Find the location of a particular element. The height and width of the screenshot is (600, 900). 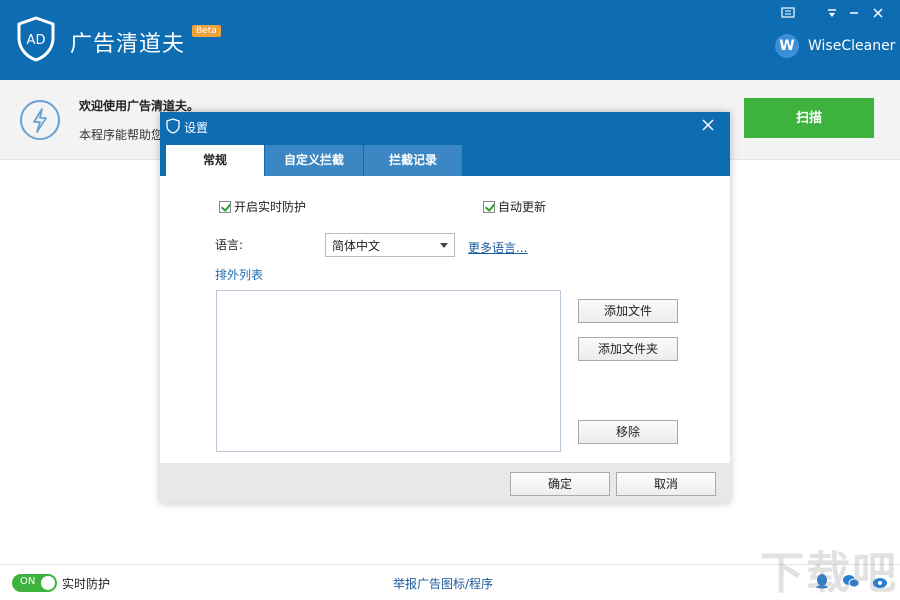

tab-custom-block: 自定义拦截 is located at coordinates (314, 160).